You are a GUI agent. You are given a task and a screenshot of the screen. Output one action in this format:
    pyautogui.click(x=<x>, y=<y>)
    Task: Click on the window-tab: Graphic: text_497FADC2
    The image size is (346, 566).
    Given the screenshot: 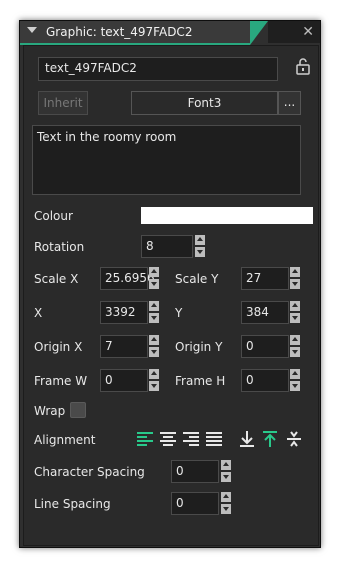 What is the action you would take?
    pyautogui.click(x=135, y=33)
    